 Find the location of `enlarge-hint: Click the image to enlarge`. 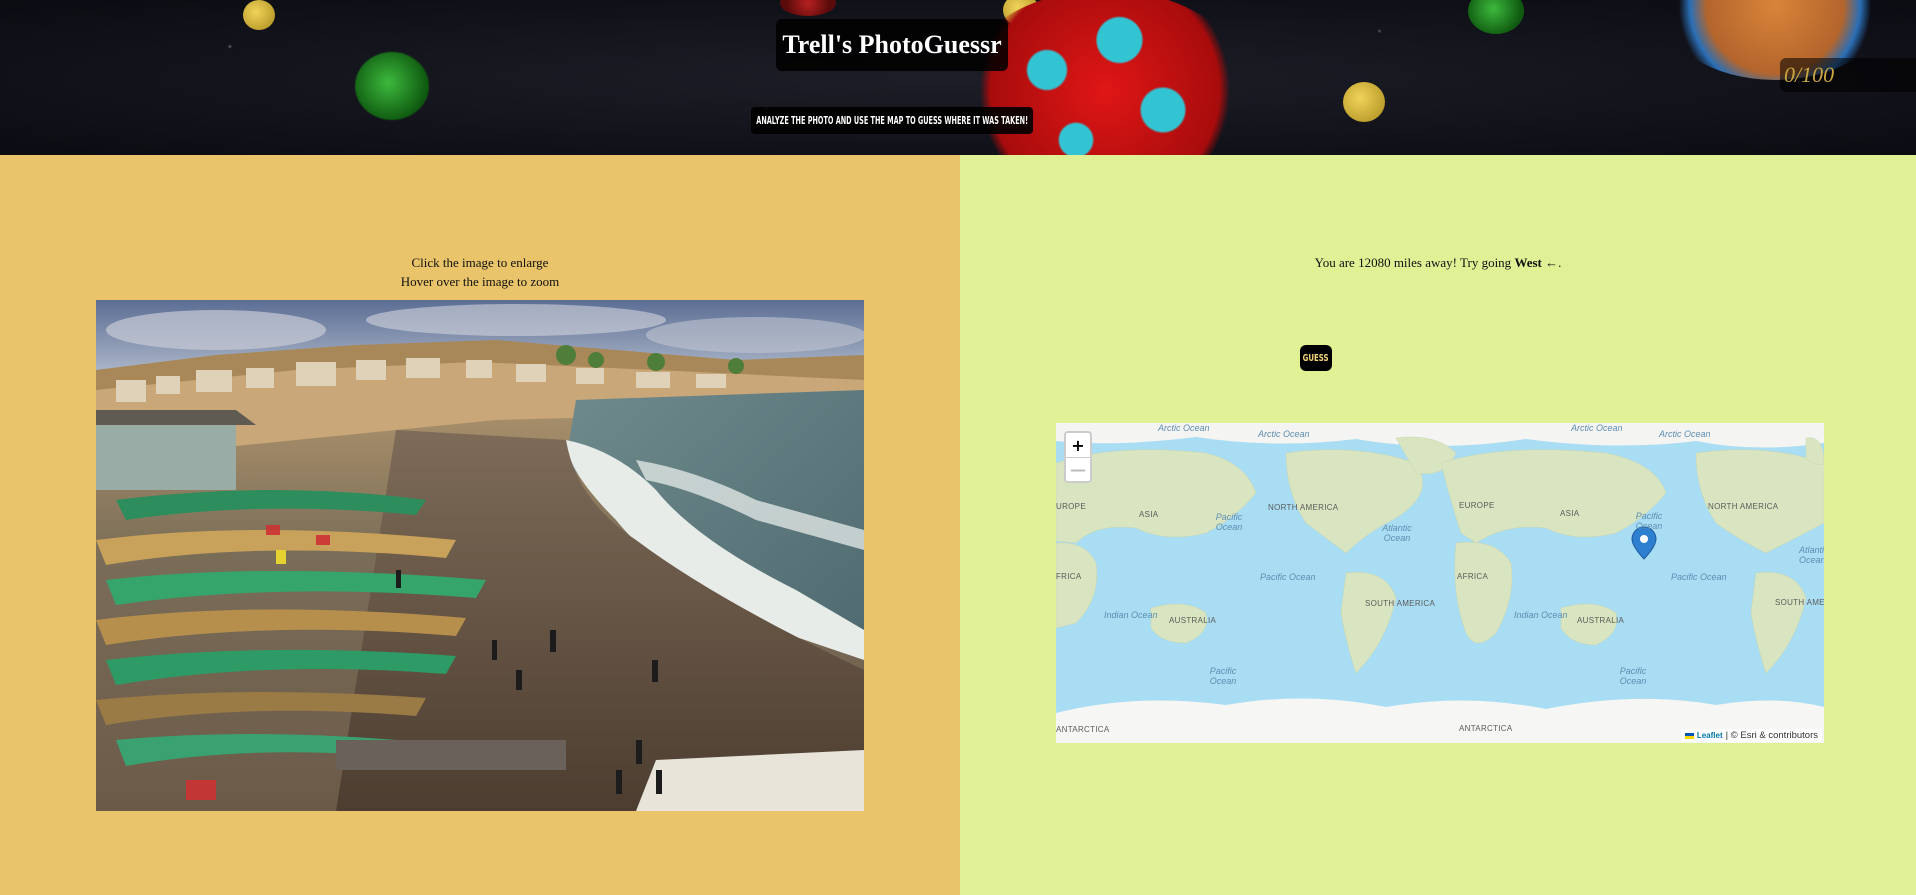

enlarge-hint: Click the image to enlarge is located at coordinates (480, 262).